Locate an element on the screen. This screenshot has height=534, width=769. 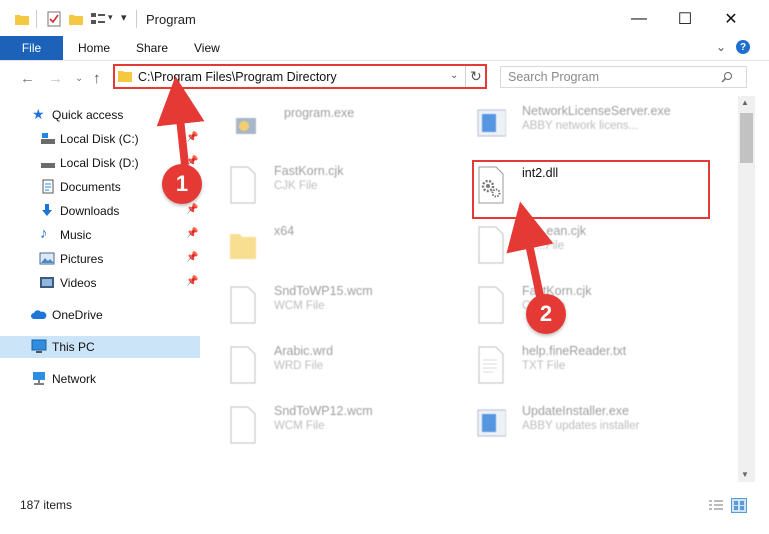
status-bar is located at coordinates (384, 508).